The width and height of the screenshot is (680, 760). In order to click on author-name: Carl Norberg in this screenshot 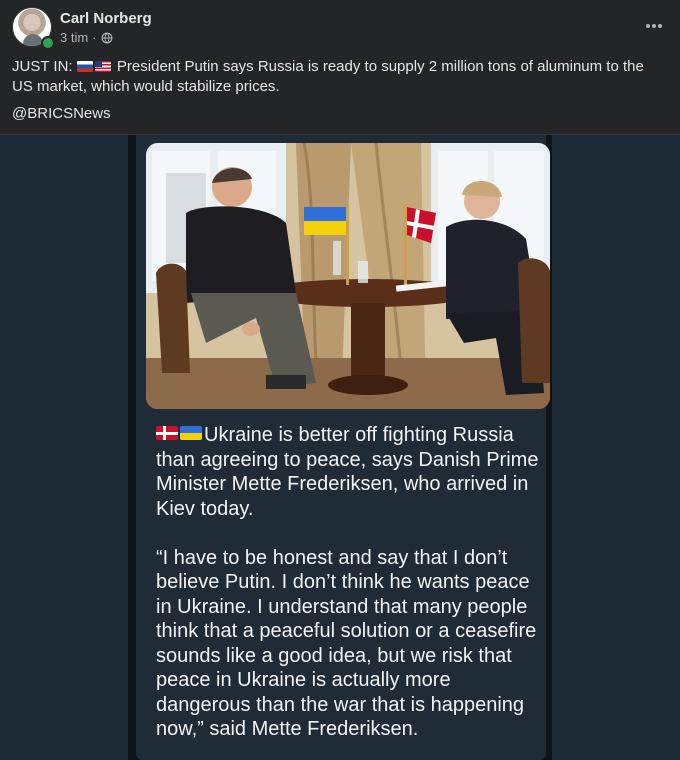, I will do `click(106, 18)`.